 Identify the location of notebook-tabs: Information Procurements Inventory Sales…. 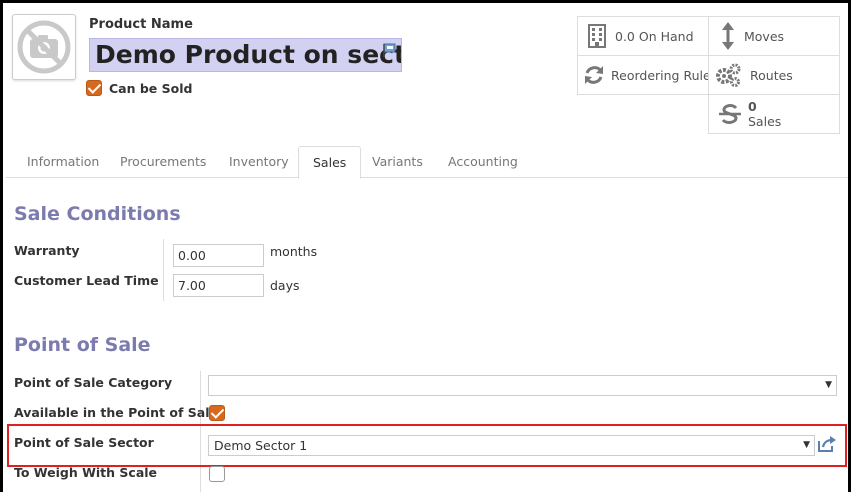
(427, 162).